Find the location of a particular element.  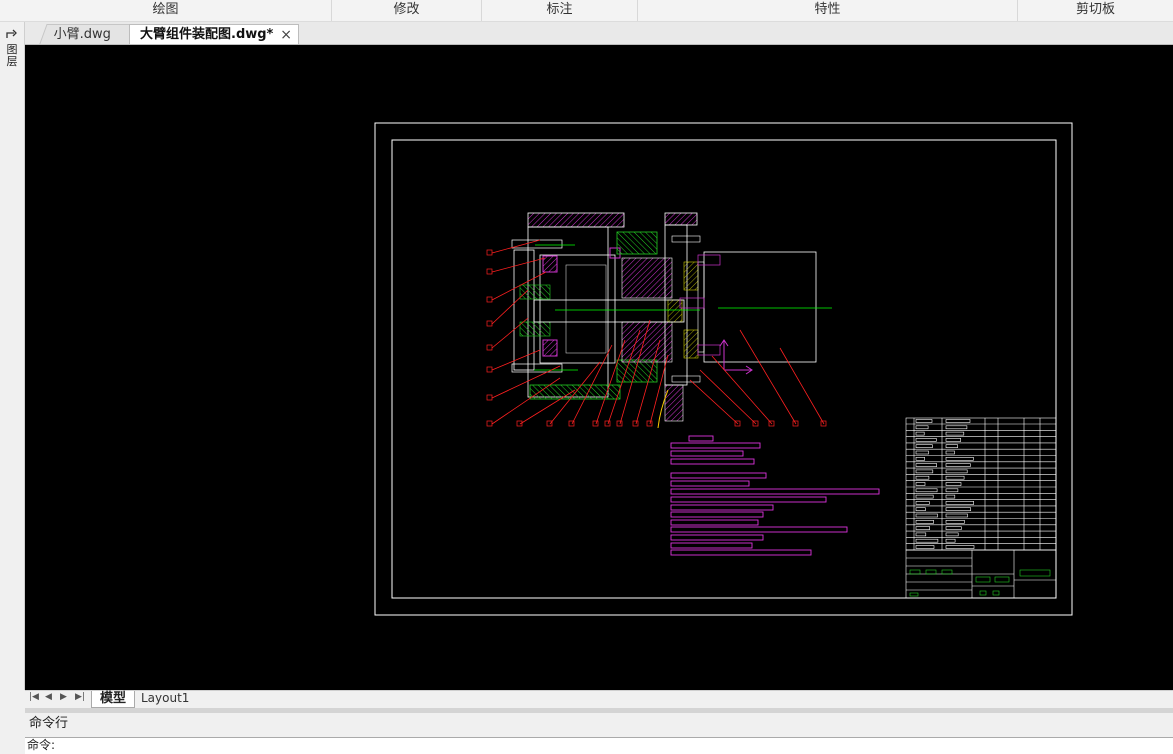

first-layout-icon: |◀ is located at coordinates (34, 697).